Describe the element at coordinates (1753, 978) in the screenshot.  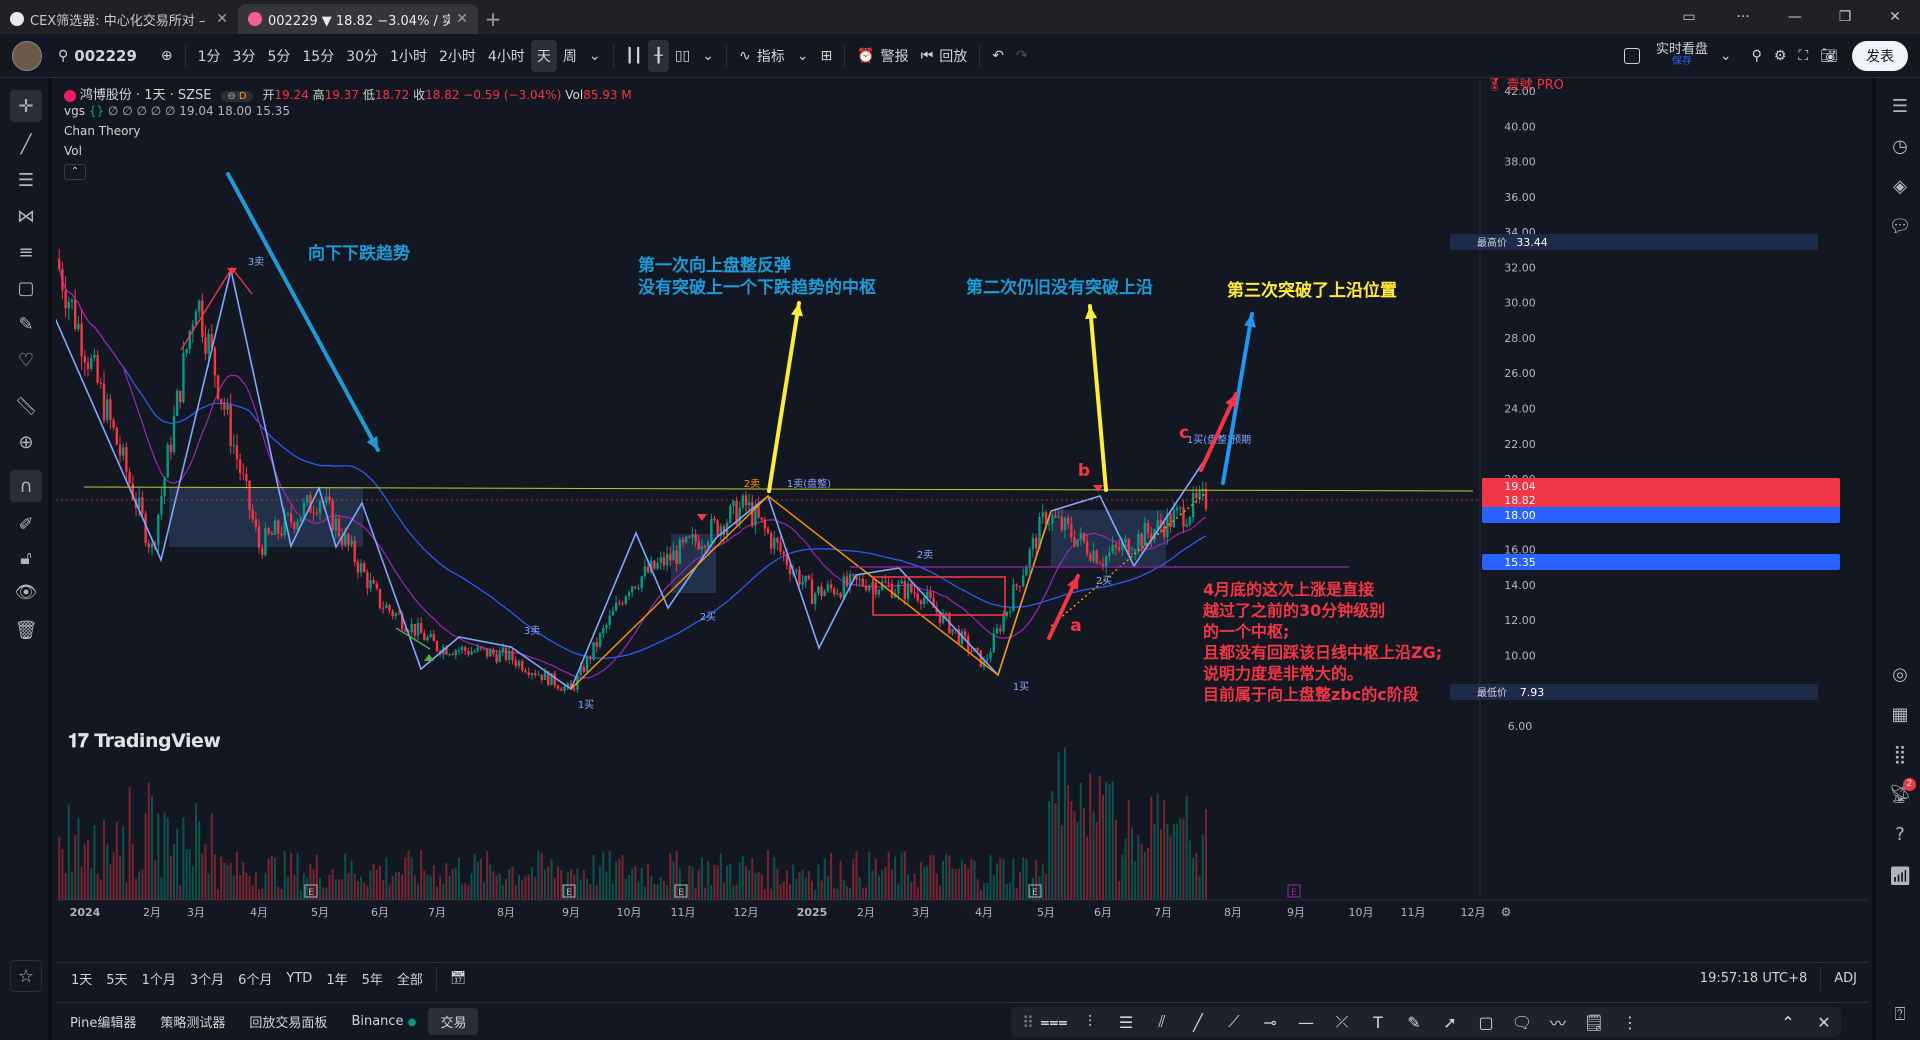
I see `clock: 19:57:18 UTC+8` at that location.